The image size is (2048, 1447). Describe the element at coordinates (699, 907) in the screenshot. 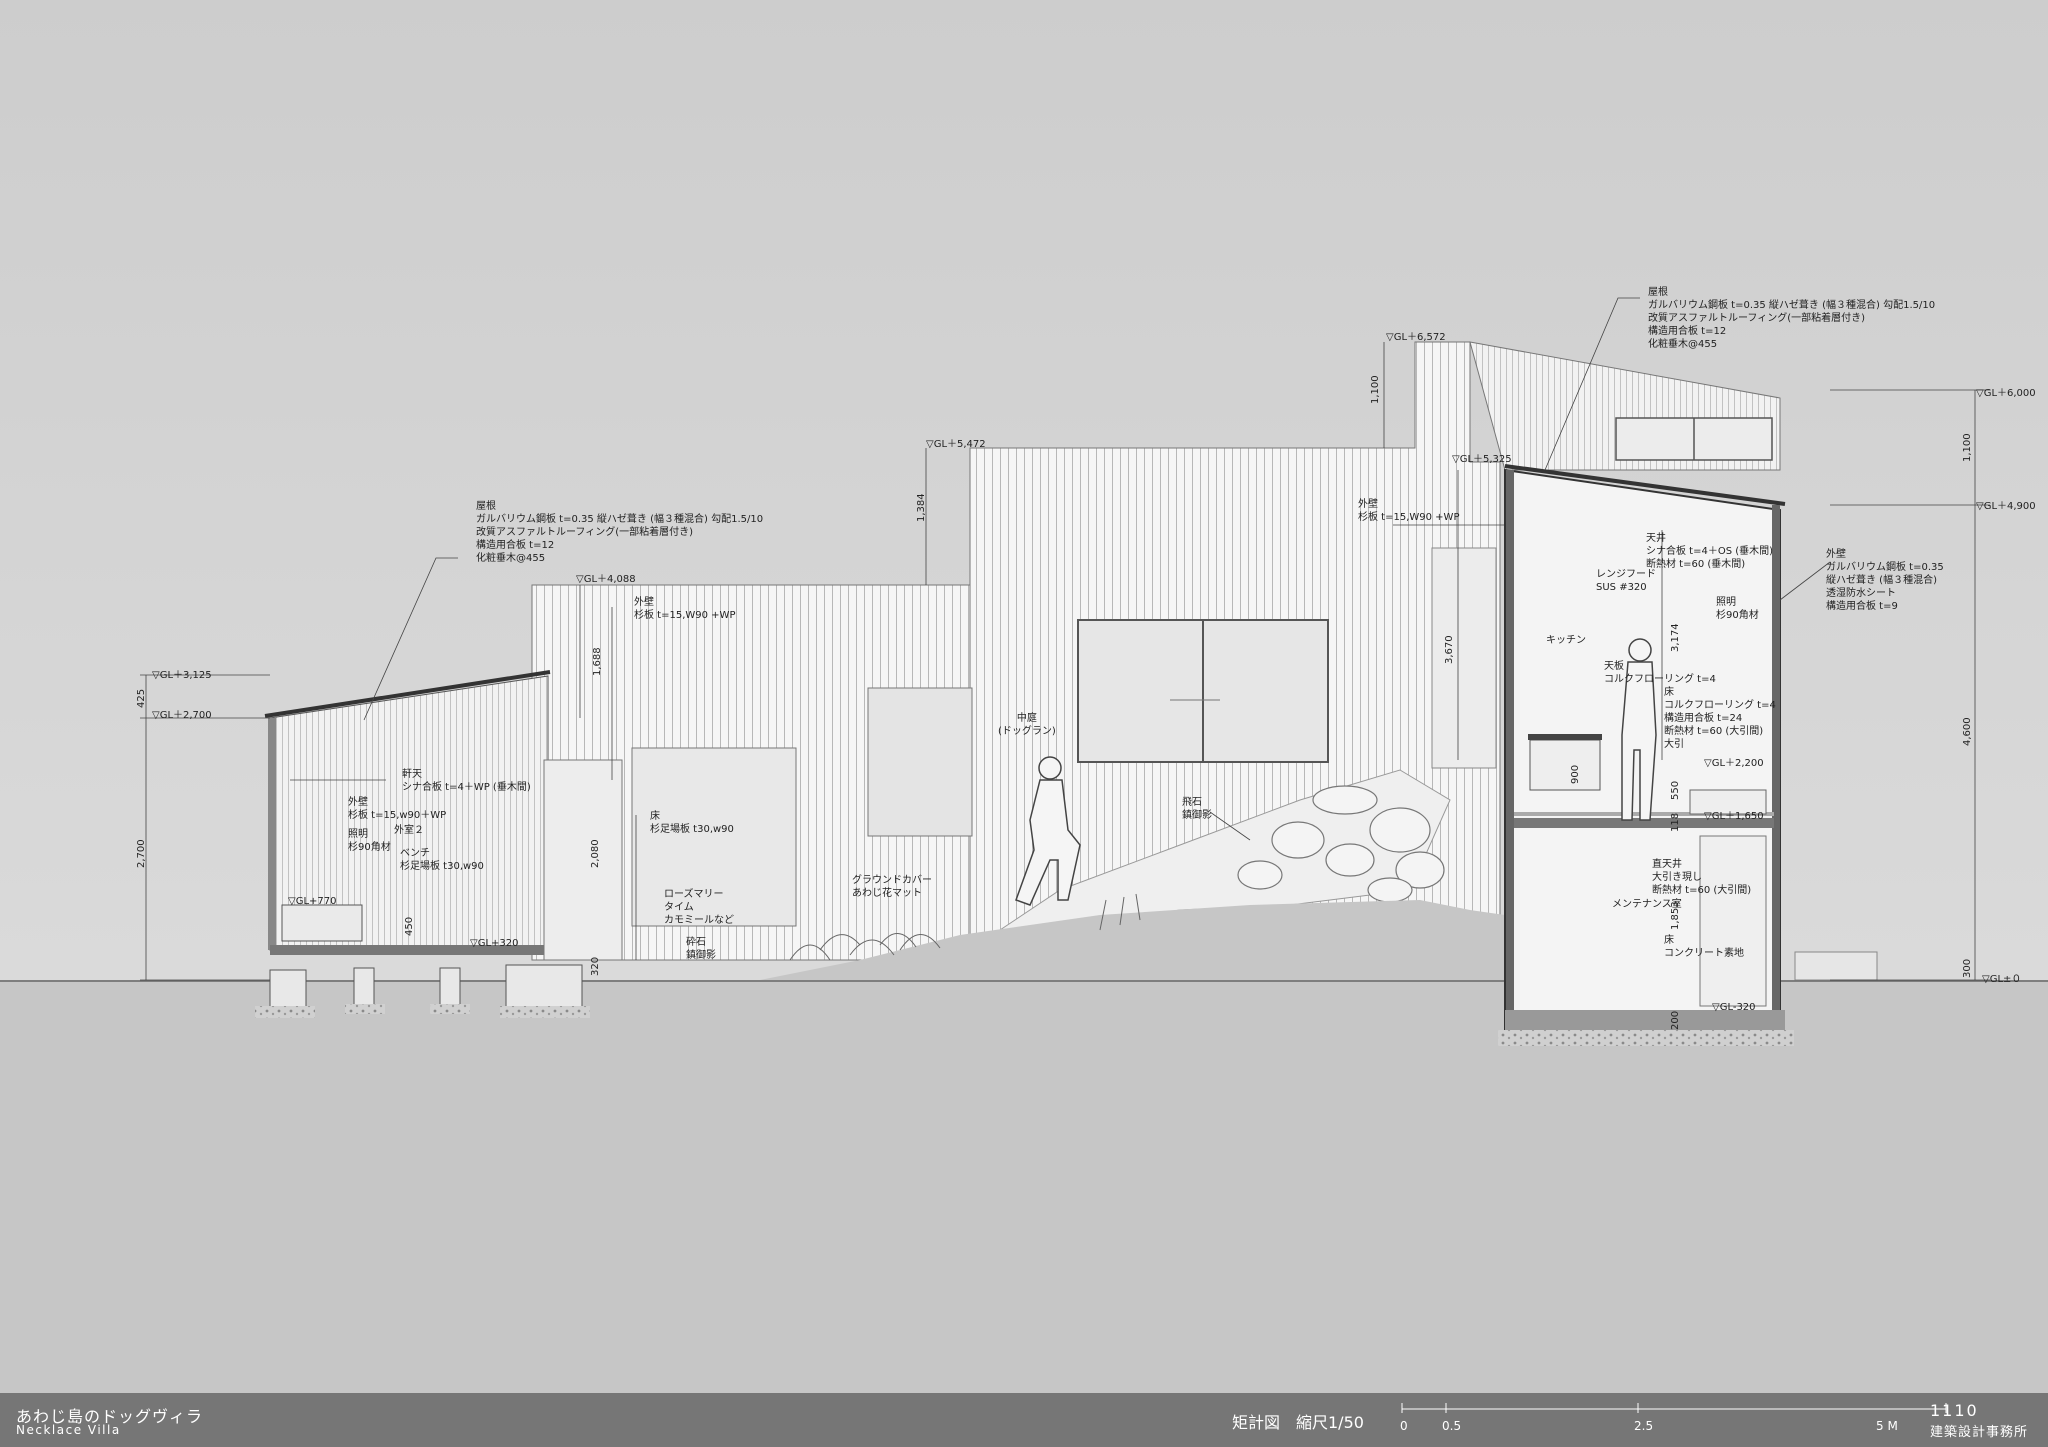

I see `note-herbs: ローズマリー タイム カモミールなど` at that location.